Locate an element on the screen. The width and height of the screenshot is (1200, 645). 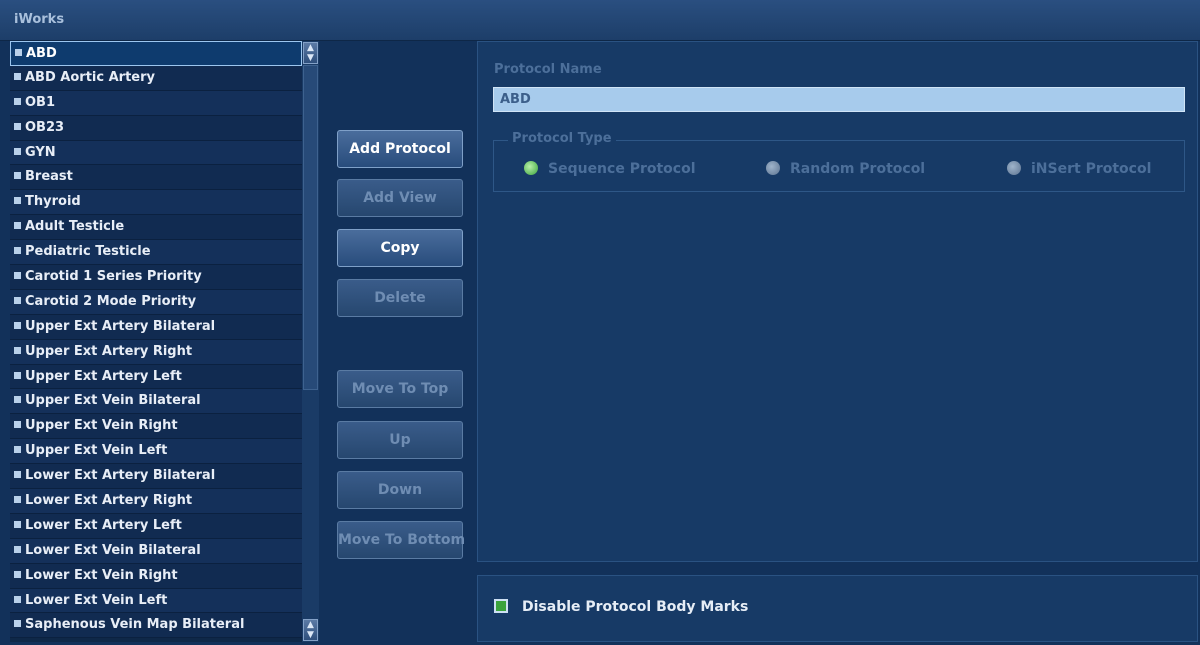
list-item: Upper Ext Vein Left is located at coordinates (156, 452).